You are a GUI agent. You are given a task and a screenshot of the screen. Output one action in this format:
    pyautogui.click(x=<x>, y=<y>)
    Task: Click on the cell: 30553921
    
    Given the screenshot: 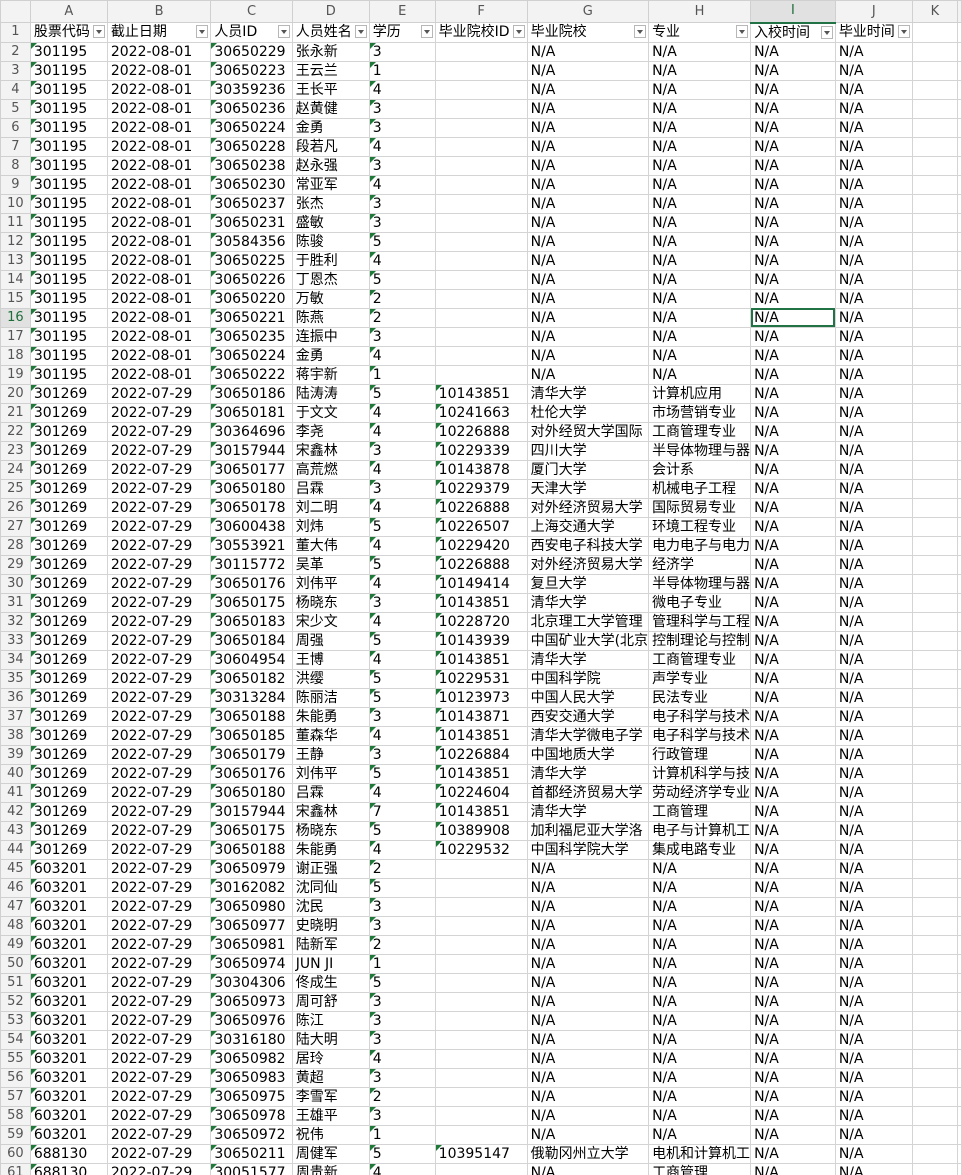 What is the action you would take?
    pyautogui.click(x=251, y=545)
    